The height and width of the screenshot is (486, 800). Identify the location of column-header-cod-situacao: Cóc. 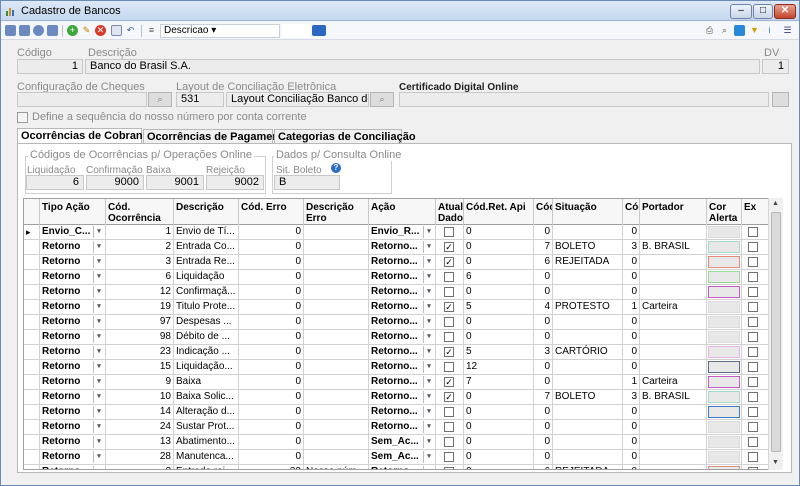
(543, 212).